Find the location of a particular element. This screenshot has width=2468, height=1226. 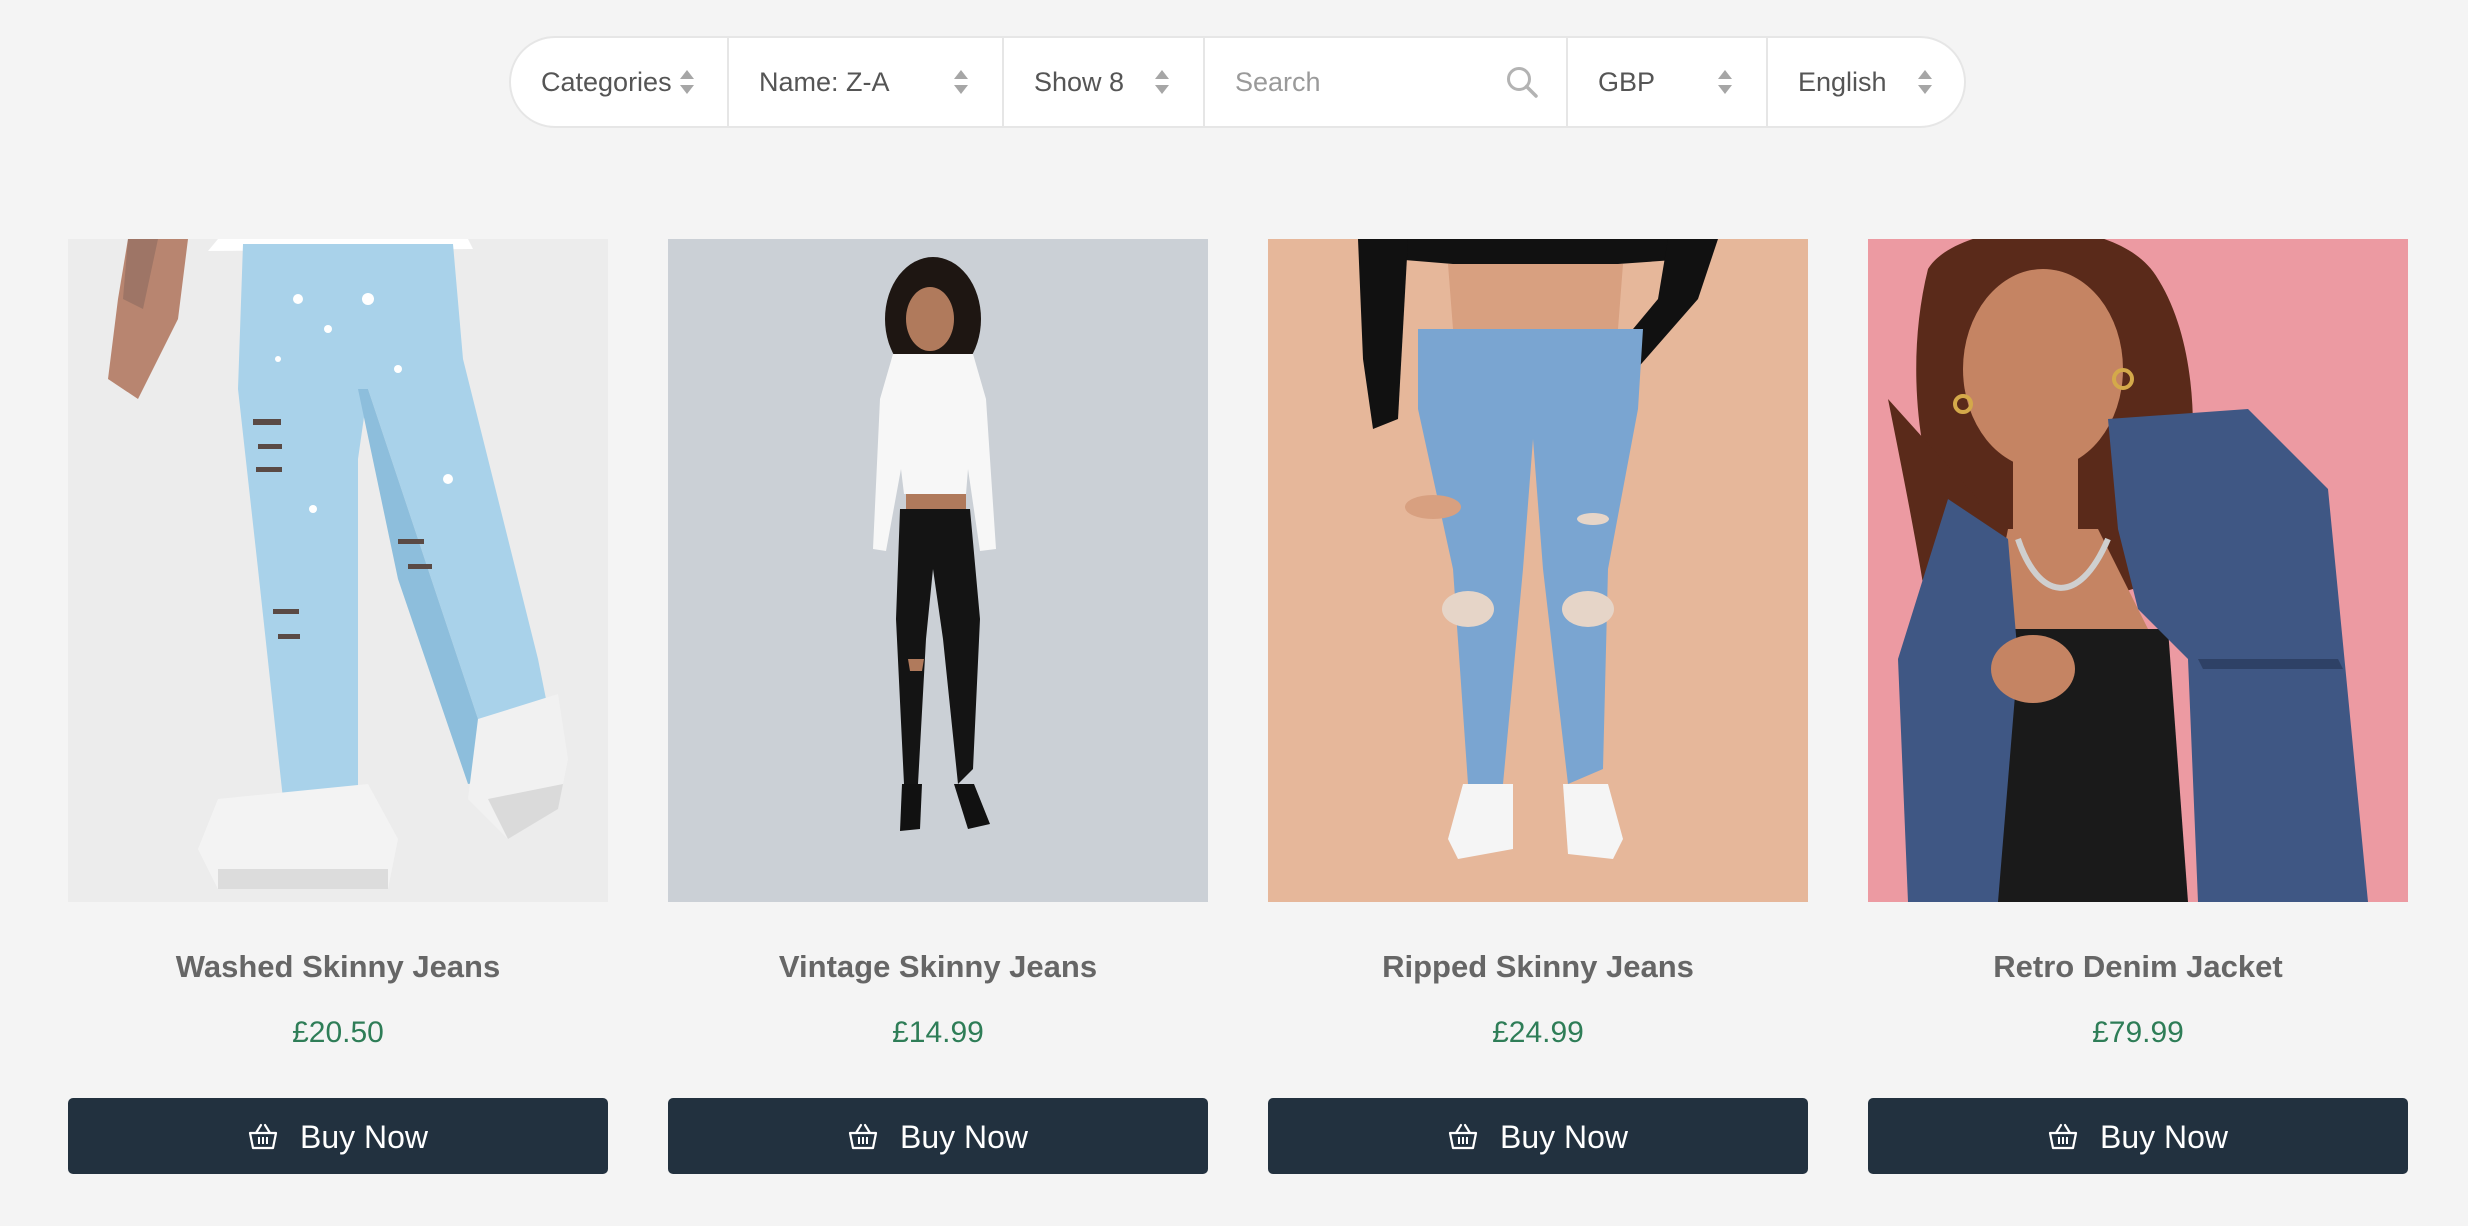

language-select: English is located at coordinates (1866, 82).